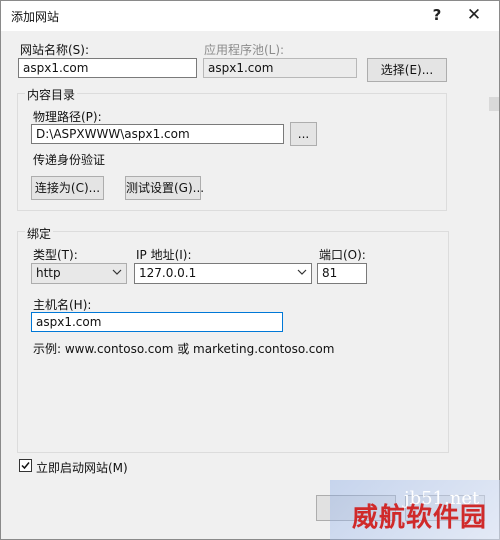 This screenshot has width=500, height=540. Describe the element at coordinates (107, 68) in the screenshot. I see `site-name-input: aspx1.com` at that location.